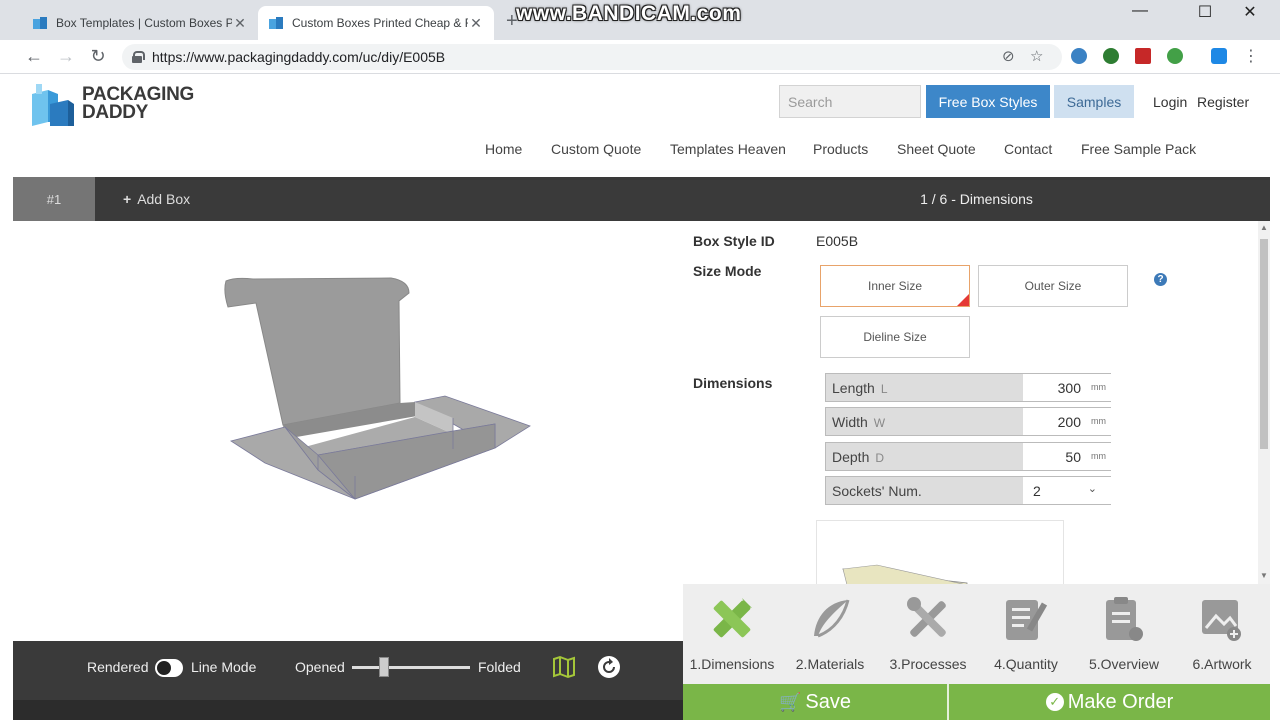 Image resolution: width=1280 pixels, height=720 pixels. I want to click on clipboard-icon, so click(1124, 619).